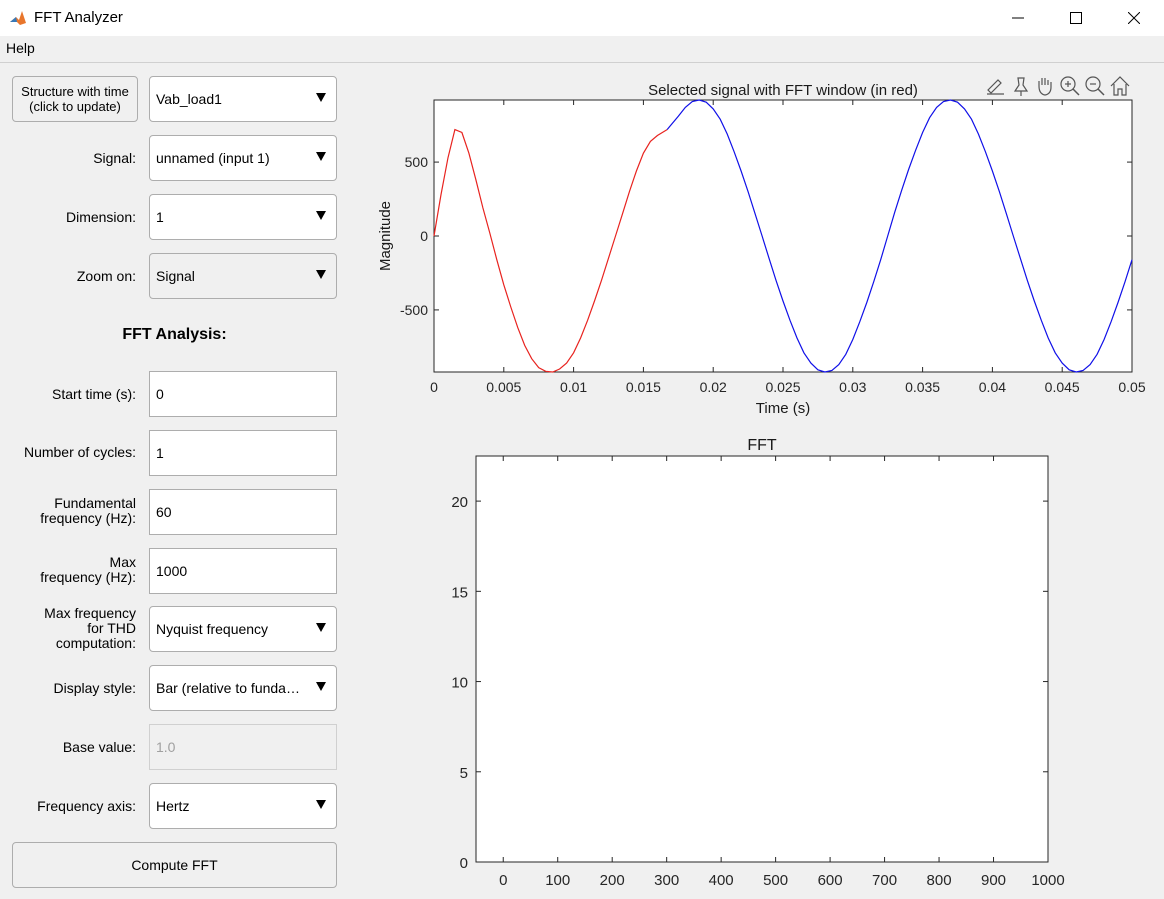  Describe the element at coordinates (783, 408) in the screenshot. I see `signal-plot-xlabel: Time (s)` at that location.